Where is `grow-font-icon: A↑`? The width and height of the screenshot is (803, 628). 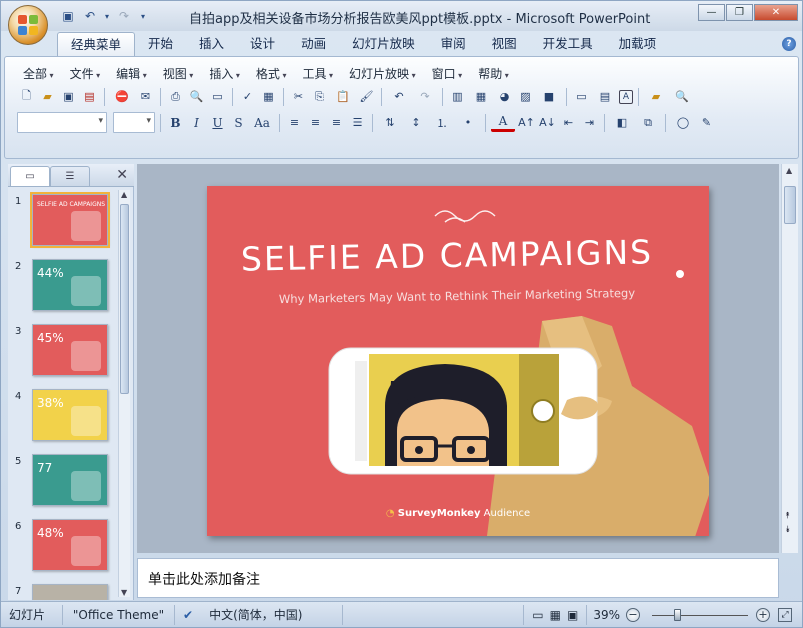
grow-font-icon: A↑ is located at coordinates (526, 122).